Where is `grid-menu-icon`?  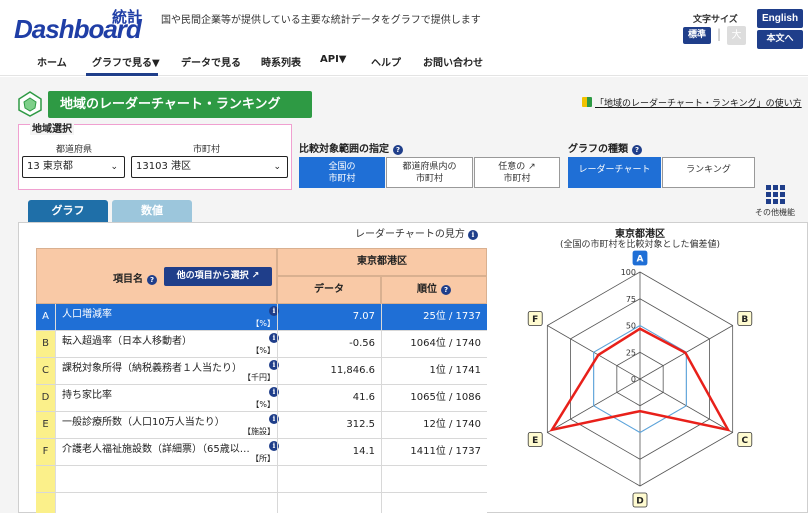
grid-menu-icon is located at coordinates (775, 194).